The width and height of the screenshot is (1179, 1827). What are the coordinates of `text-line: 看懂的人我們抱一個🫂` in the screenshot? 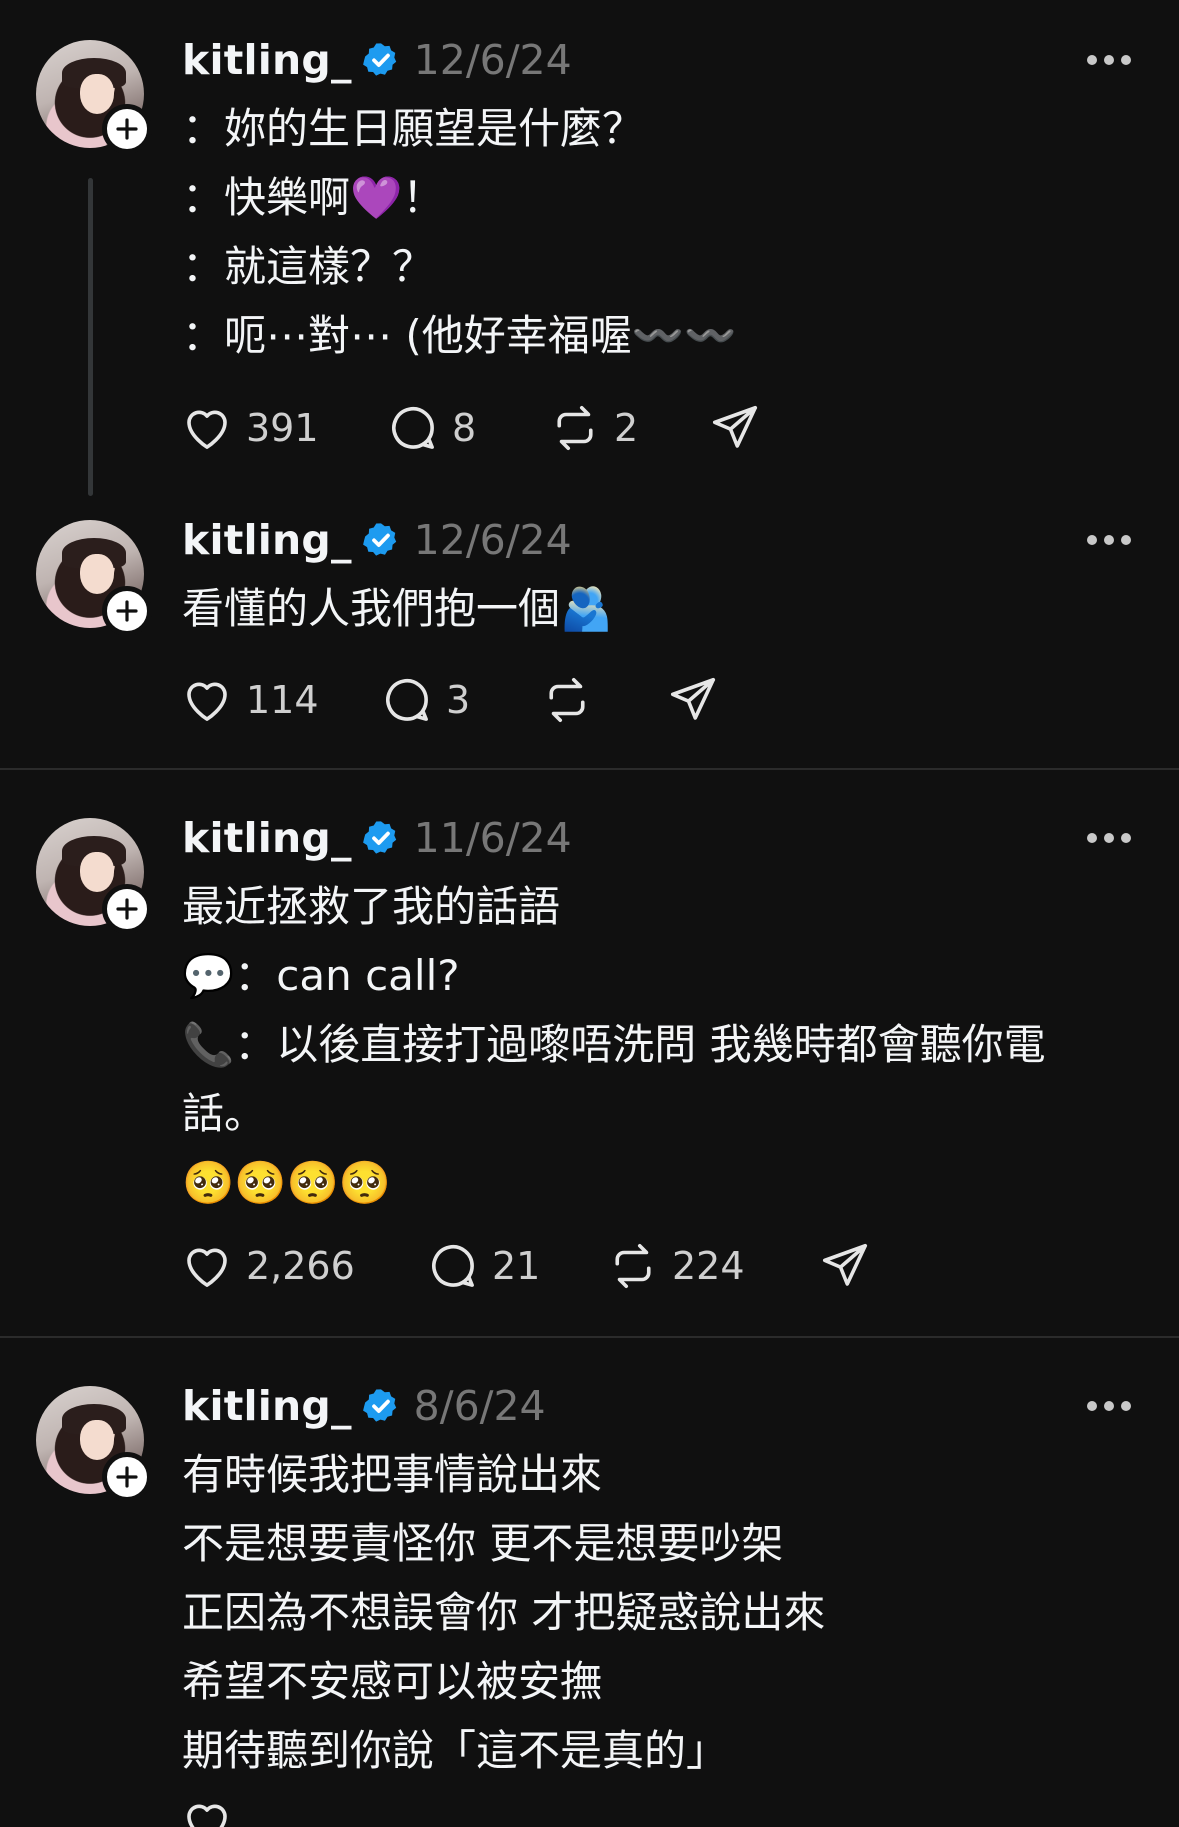 It's located at (397, 608).